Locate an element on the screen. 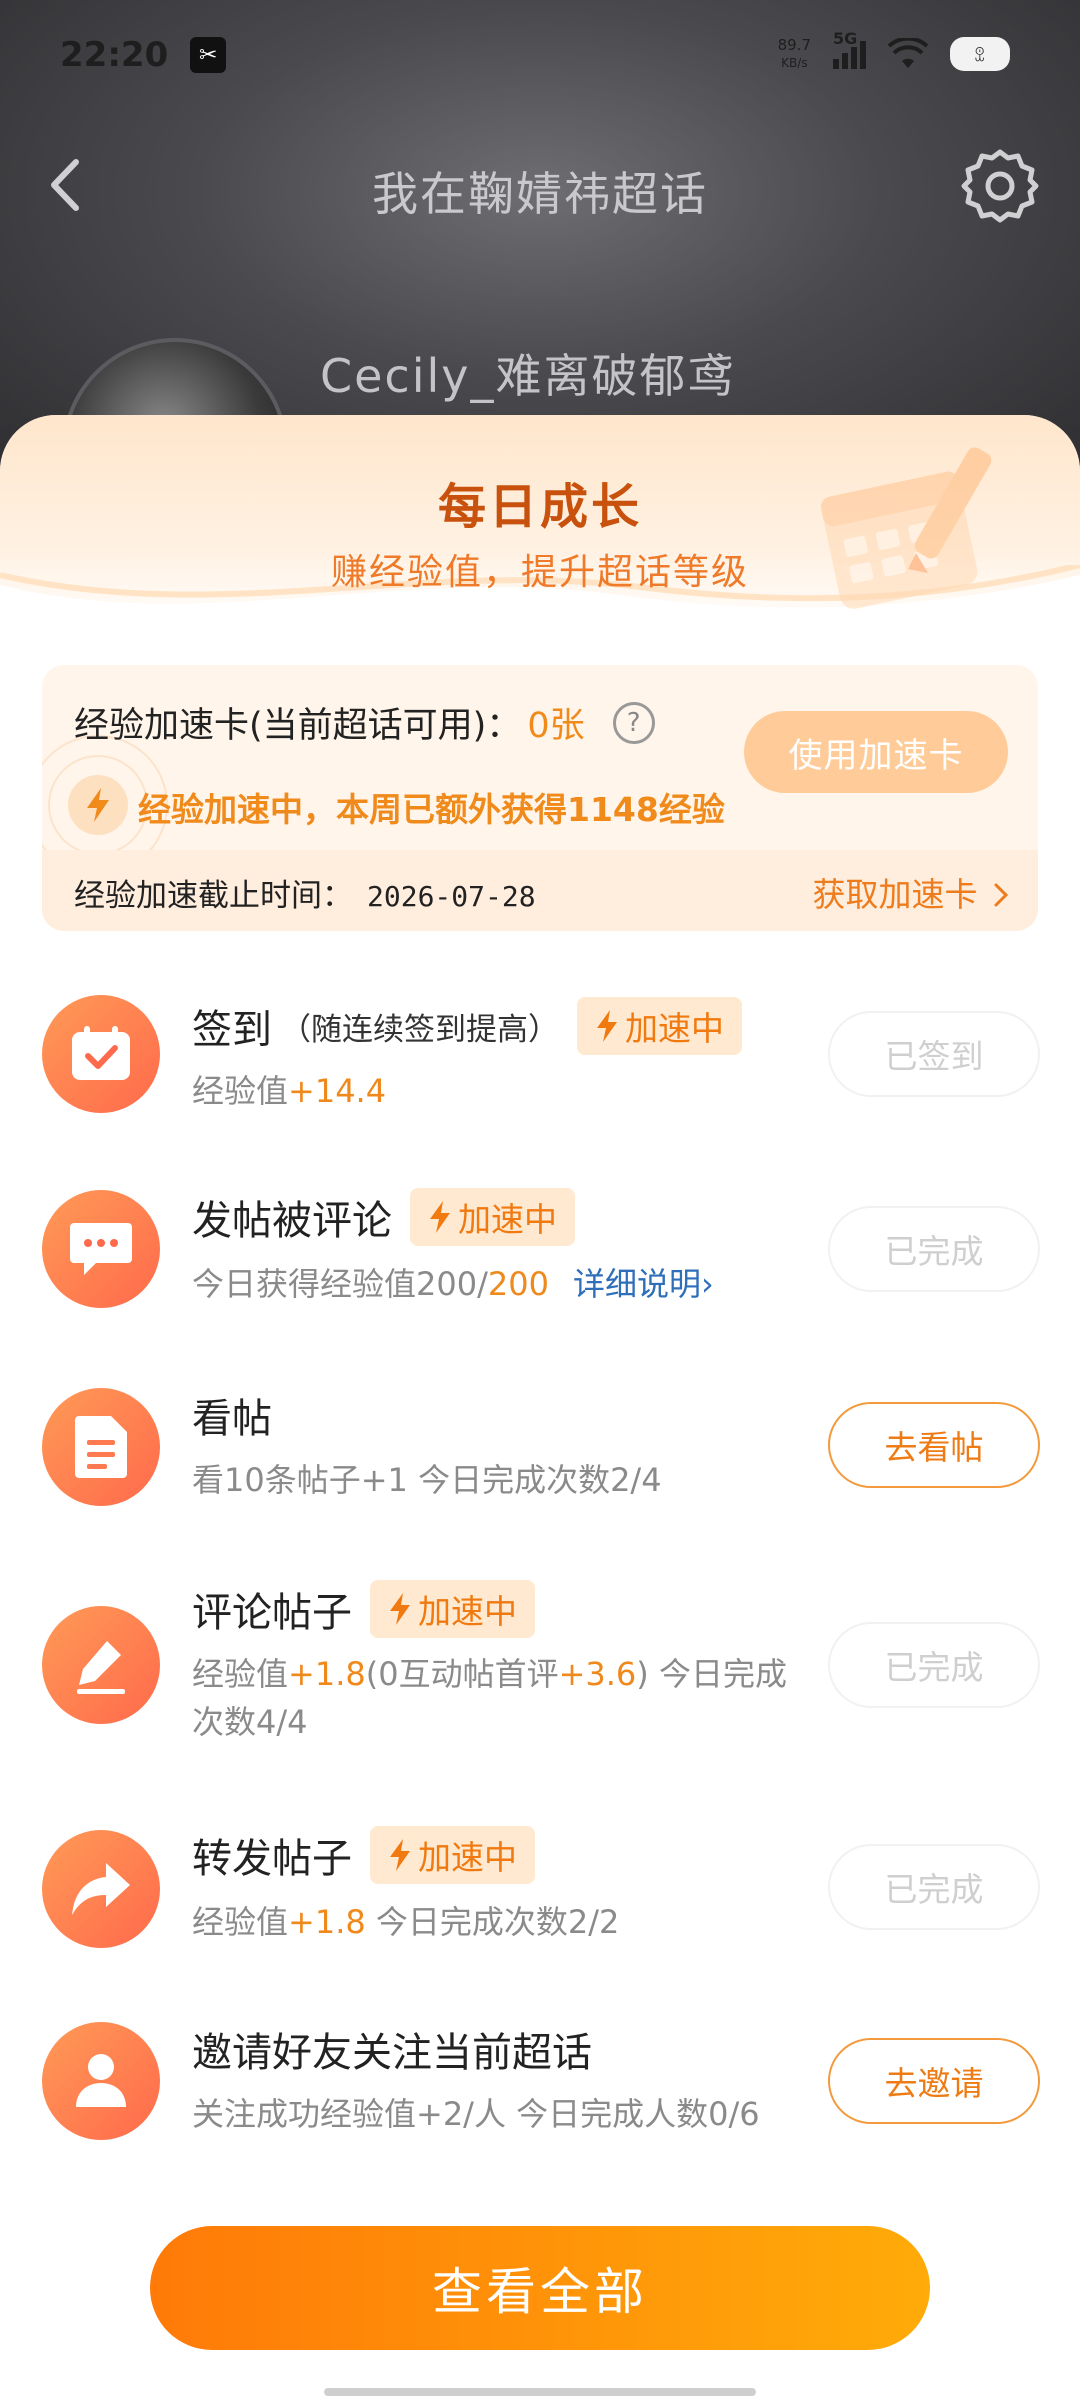 This screenshot has height=2400, width=1080. task-repost: 转发帖子 加速中 经验值+1.8 今日完成次数2/2 已完成 is located at coordinates (540, 1908).